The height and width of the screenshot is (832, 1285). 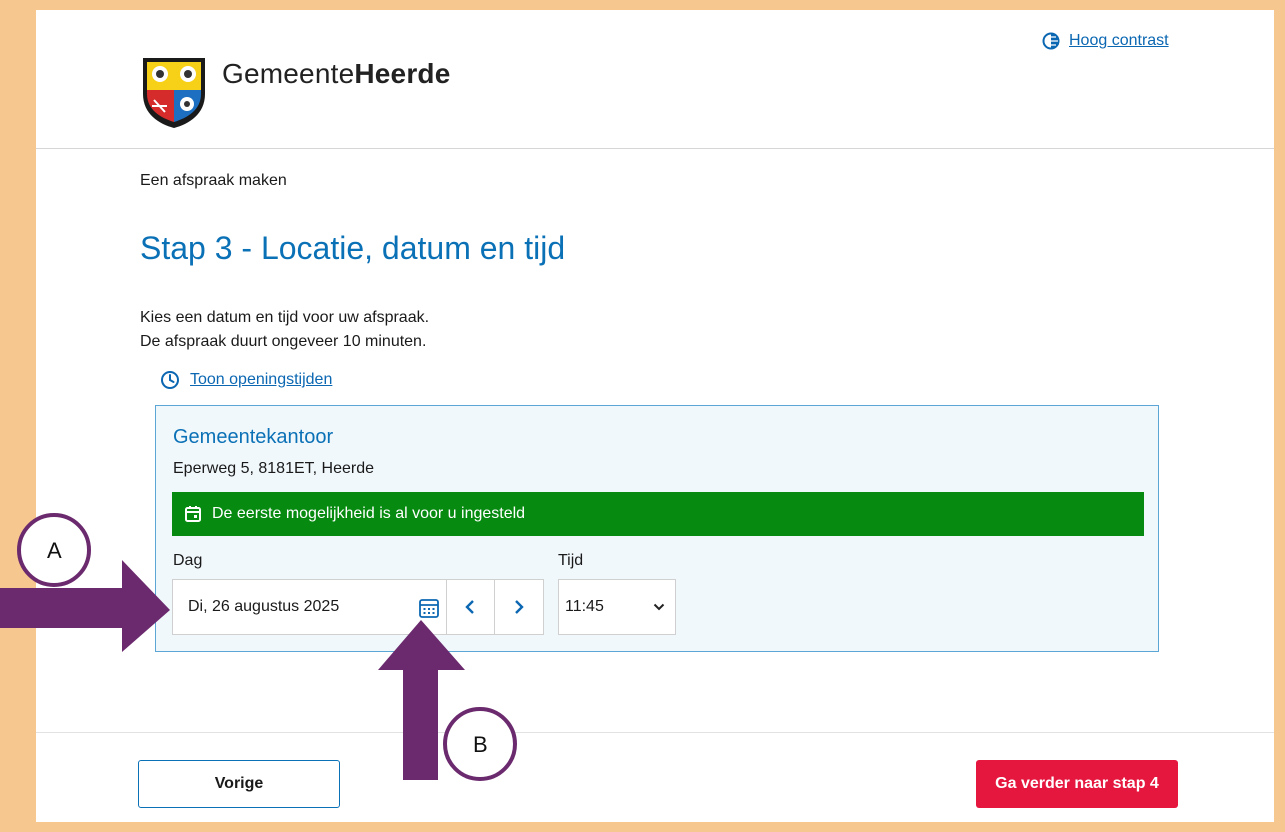 What do you see at coordinates (1051, 41) in the screenshot?
I see `contrast-icon` at bounding box center [1051, 41].